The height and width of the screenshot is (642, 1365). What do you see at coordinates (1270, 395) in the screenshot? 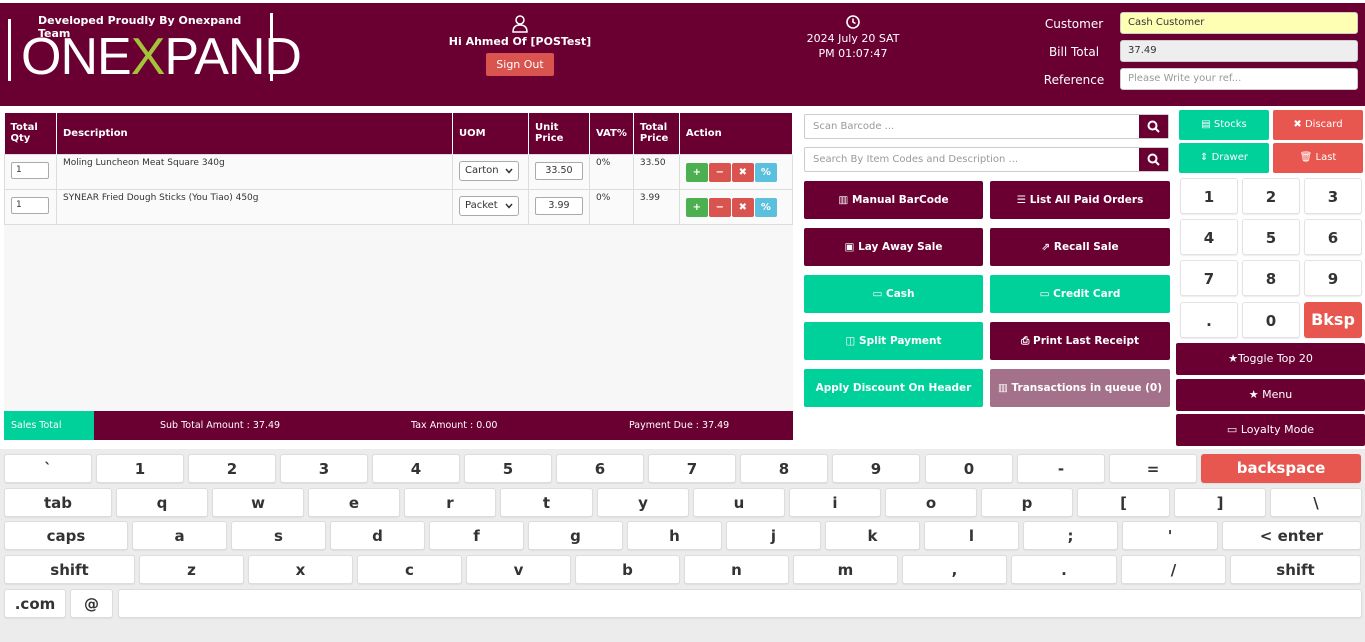
I see `menu-button: ★ Menu` at bounding box center [1270, 395].